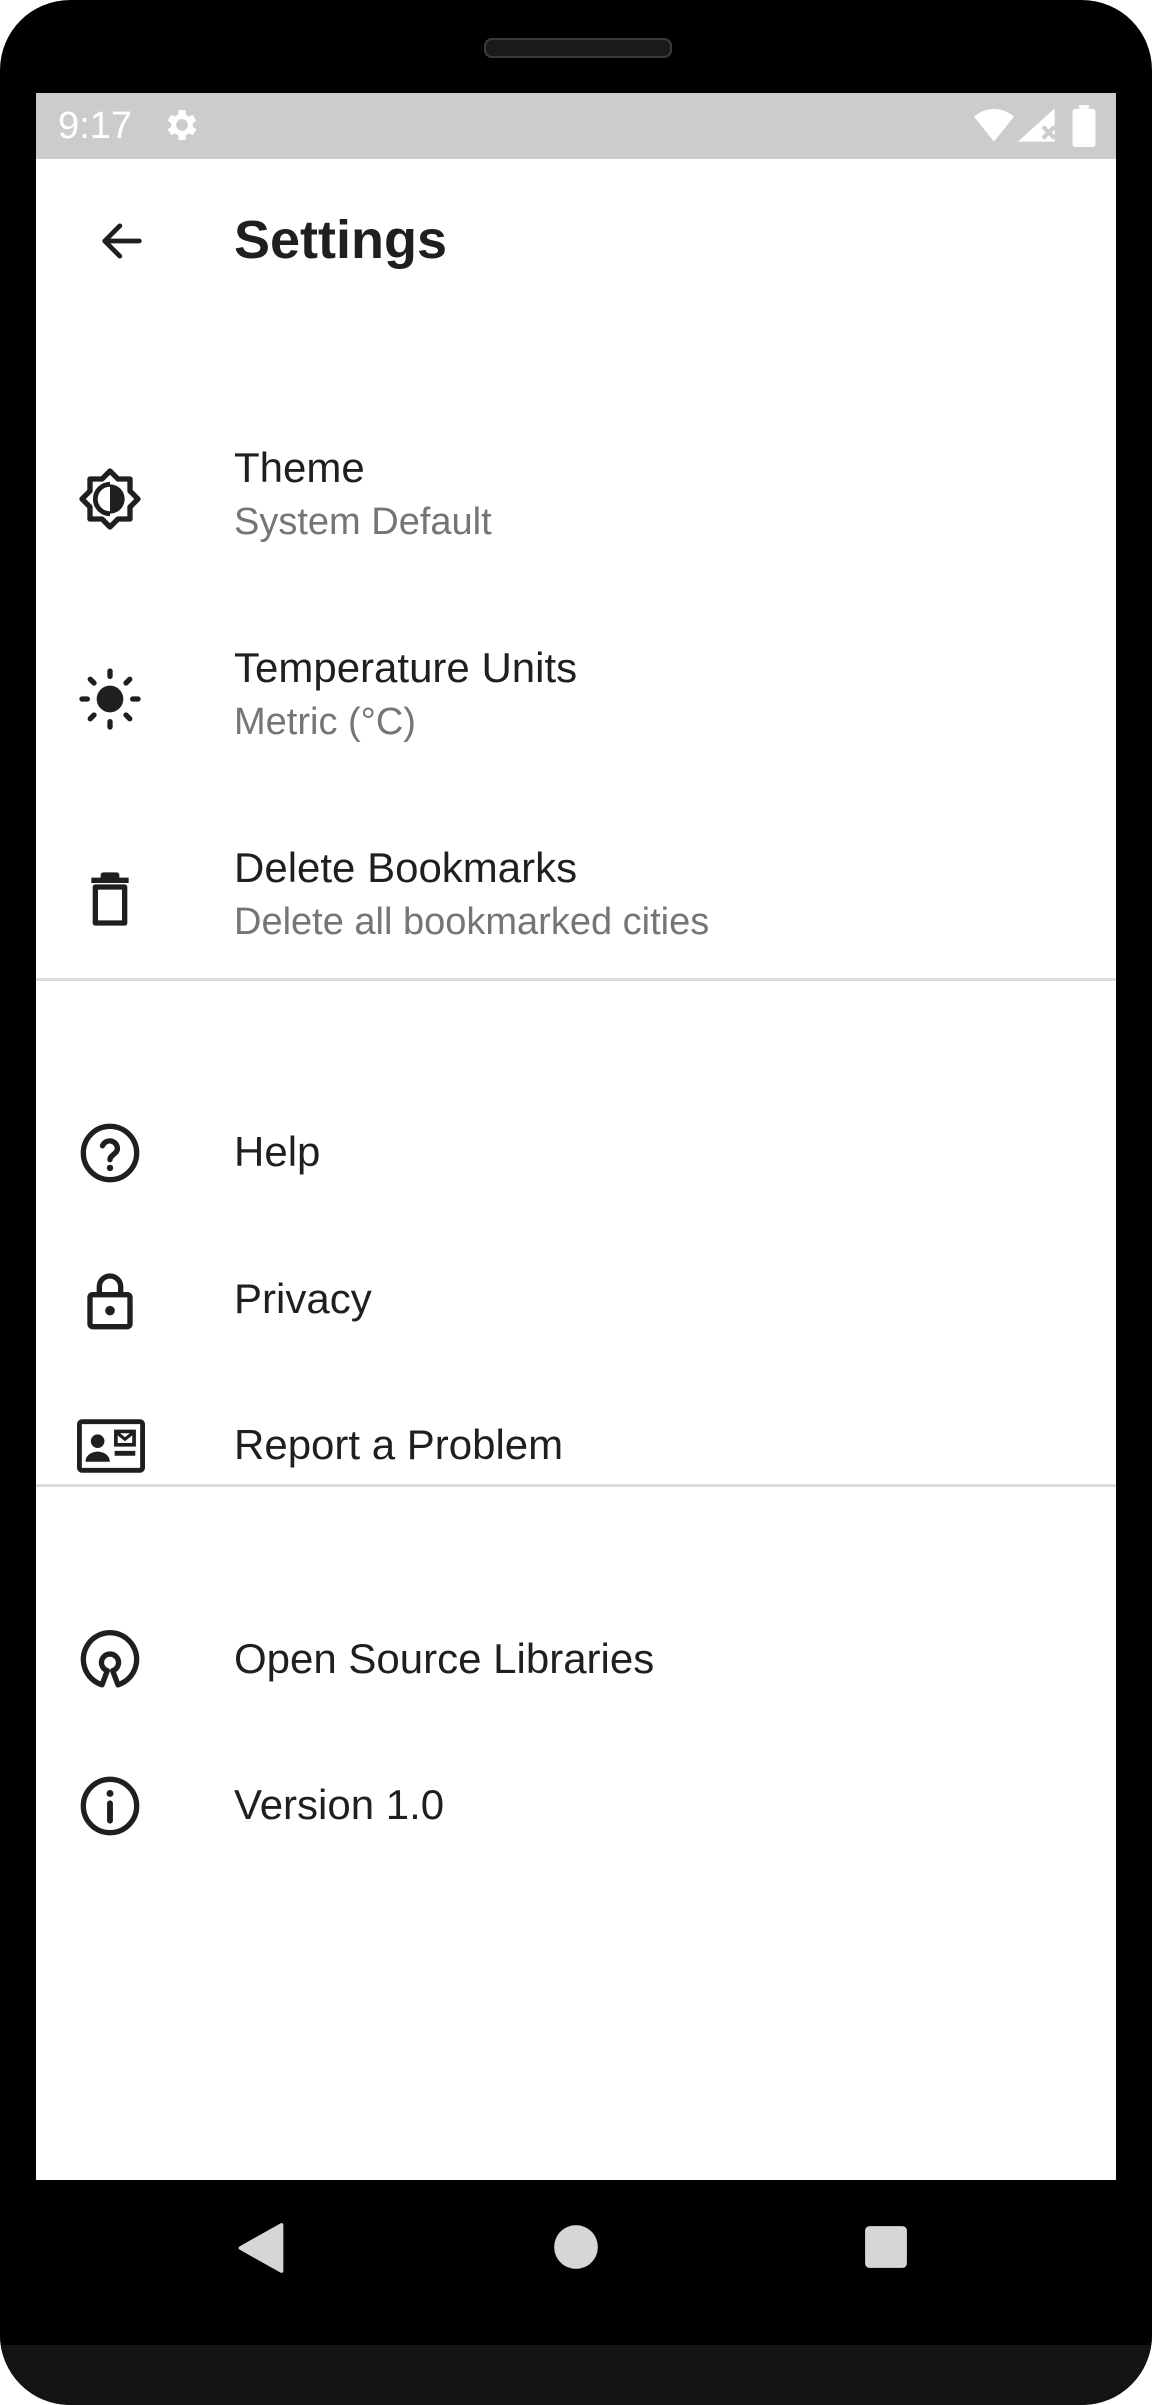  Describe the element at coordinates (576, 1806) in the screenshot. I see `setting-version: Version 1.0` at that location.